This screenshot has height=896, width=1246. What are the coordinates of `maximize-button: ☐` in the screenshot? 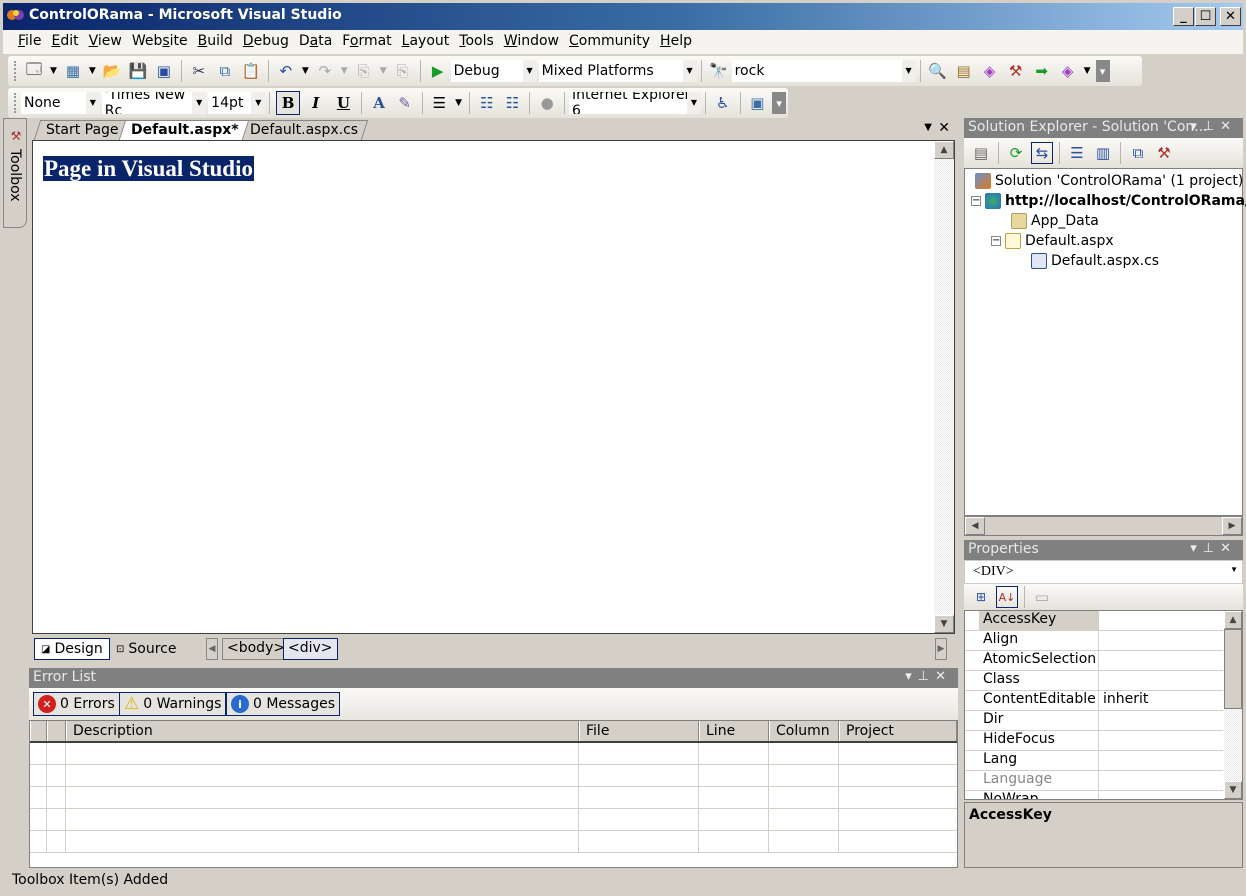 It's located at (1205, 16).